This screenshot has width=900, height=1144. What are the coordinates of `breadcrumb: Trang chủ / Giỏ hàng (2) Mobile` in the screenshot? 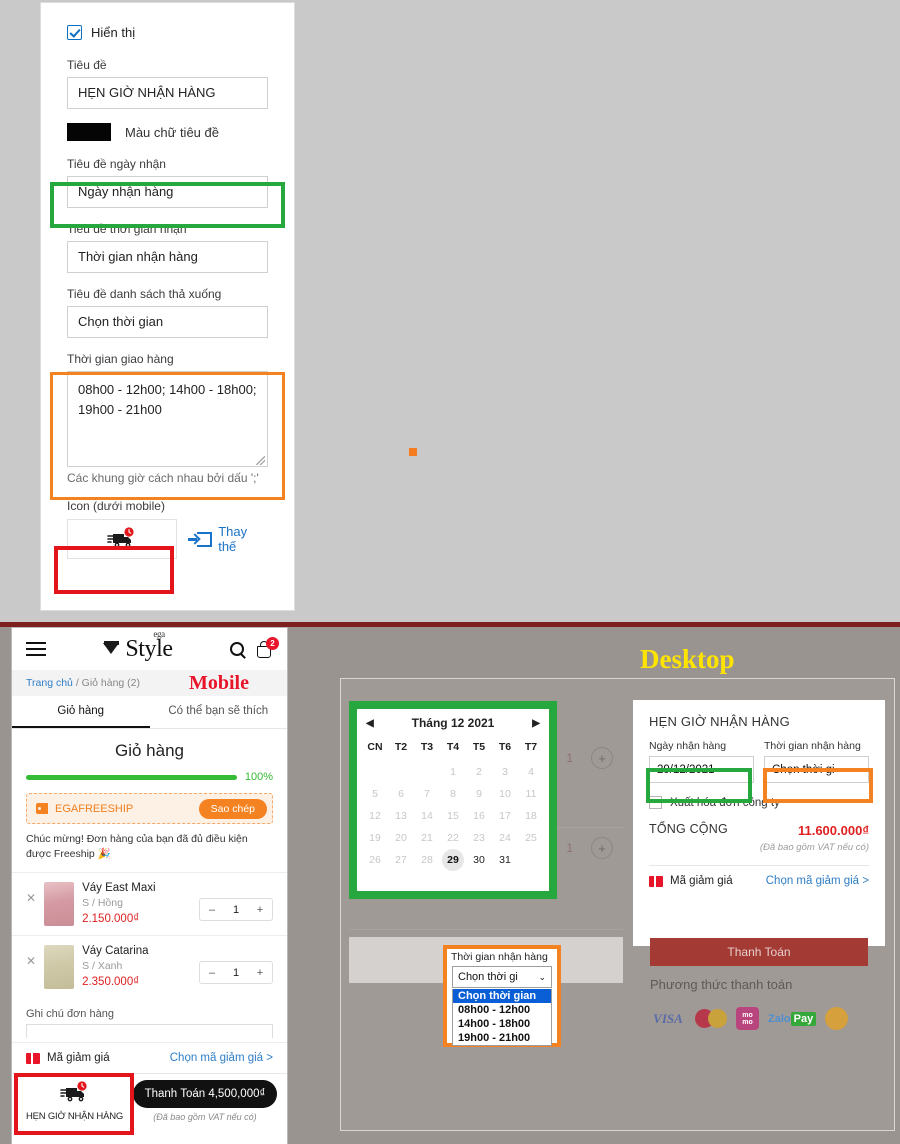 It's located at (149, 683).